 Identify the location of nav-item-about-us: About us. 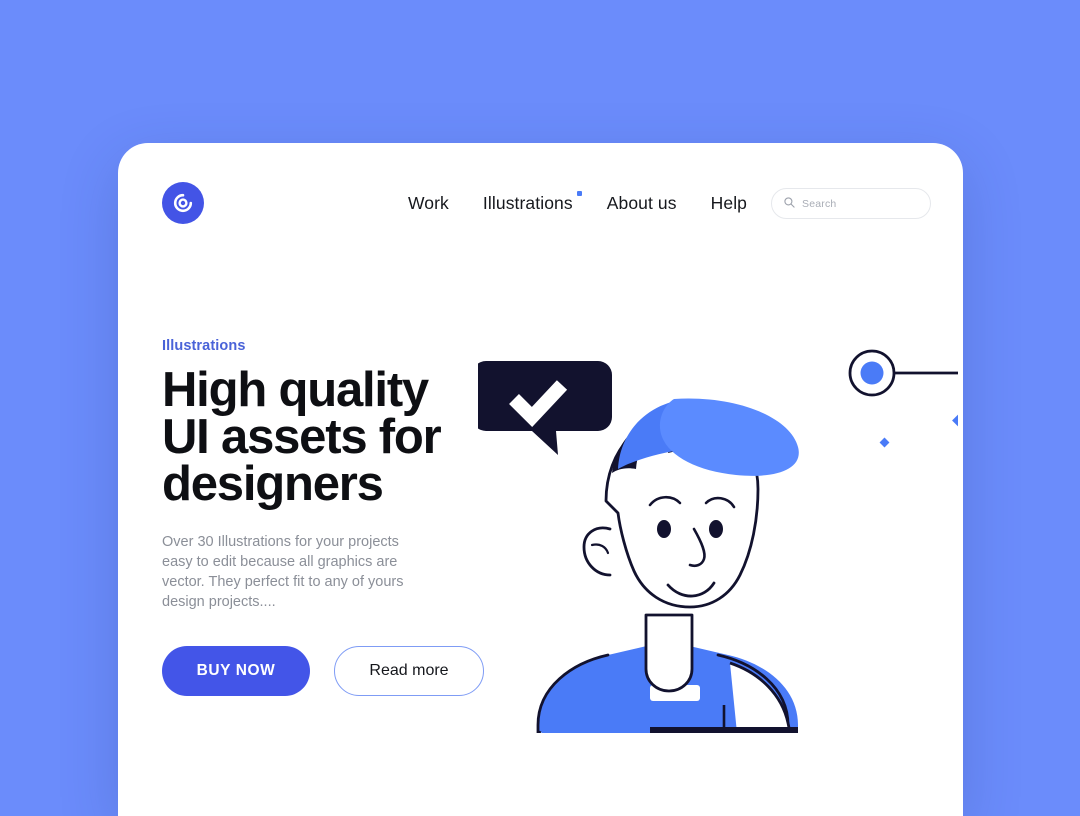
(642, 203).